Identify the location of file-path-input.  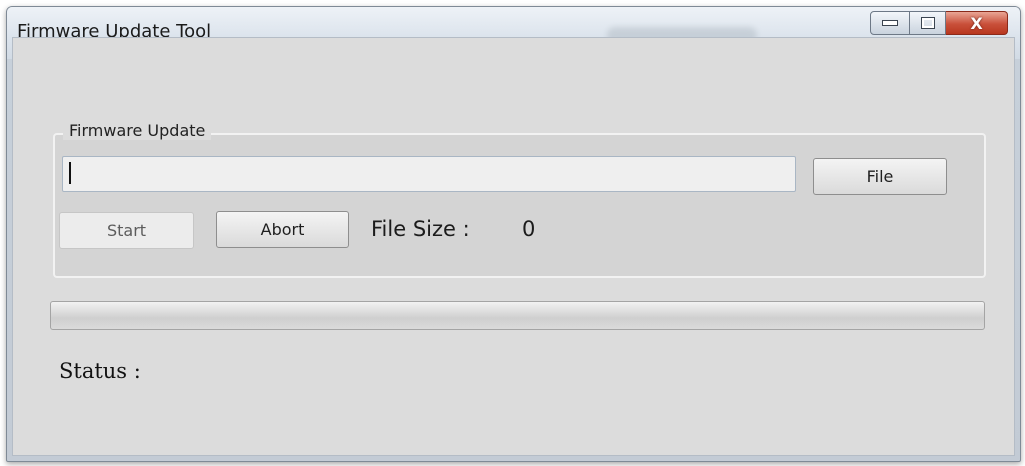
(429, 174).